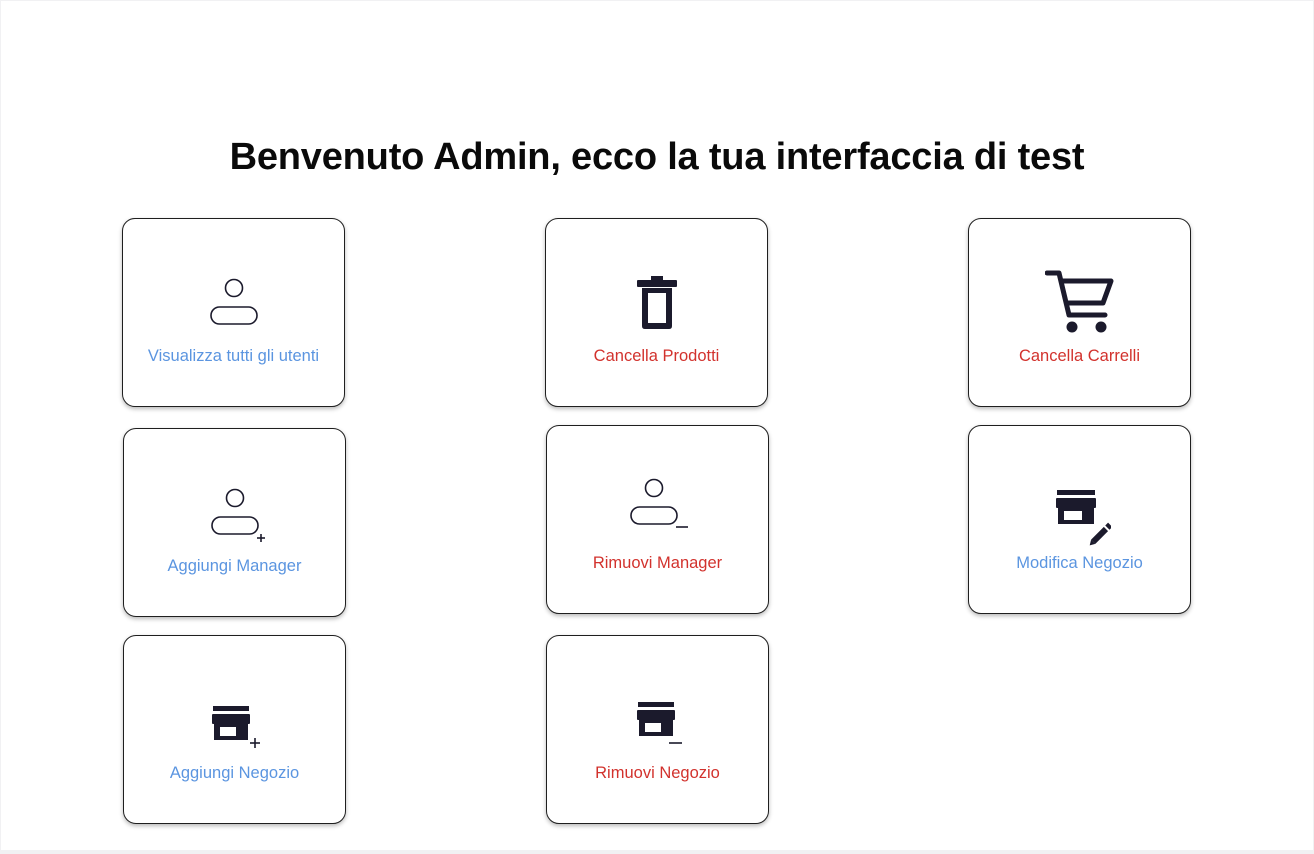  Describe the element at coordinates (1079, 302) in the screenshot. I see `cart-icon` at that location.